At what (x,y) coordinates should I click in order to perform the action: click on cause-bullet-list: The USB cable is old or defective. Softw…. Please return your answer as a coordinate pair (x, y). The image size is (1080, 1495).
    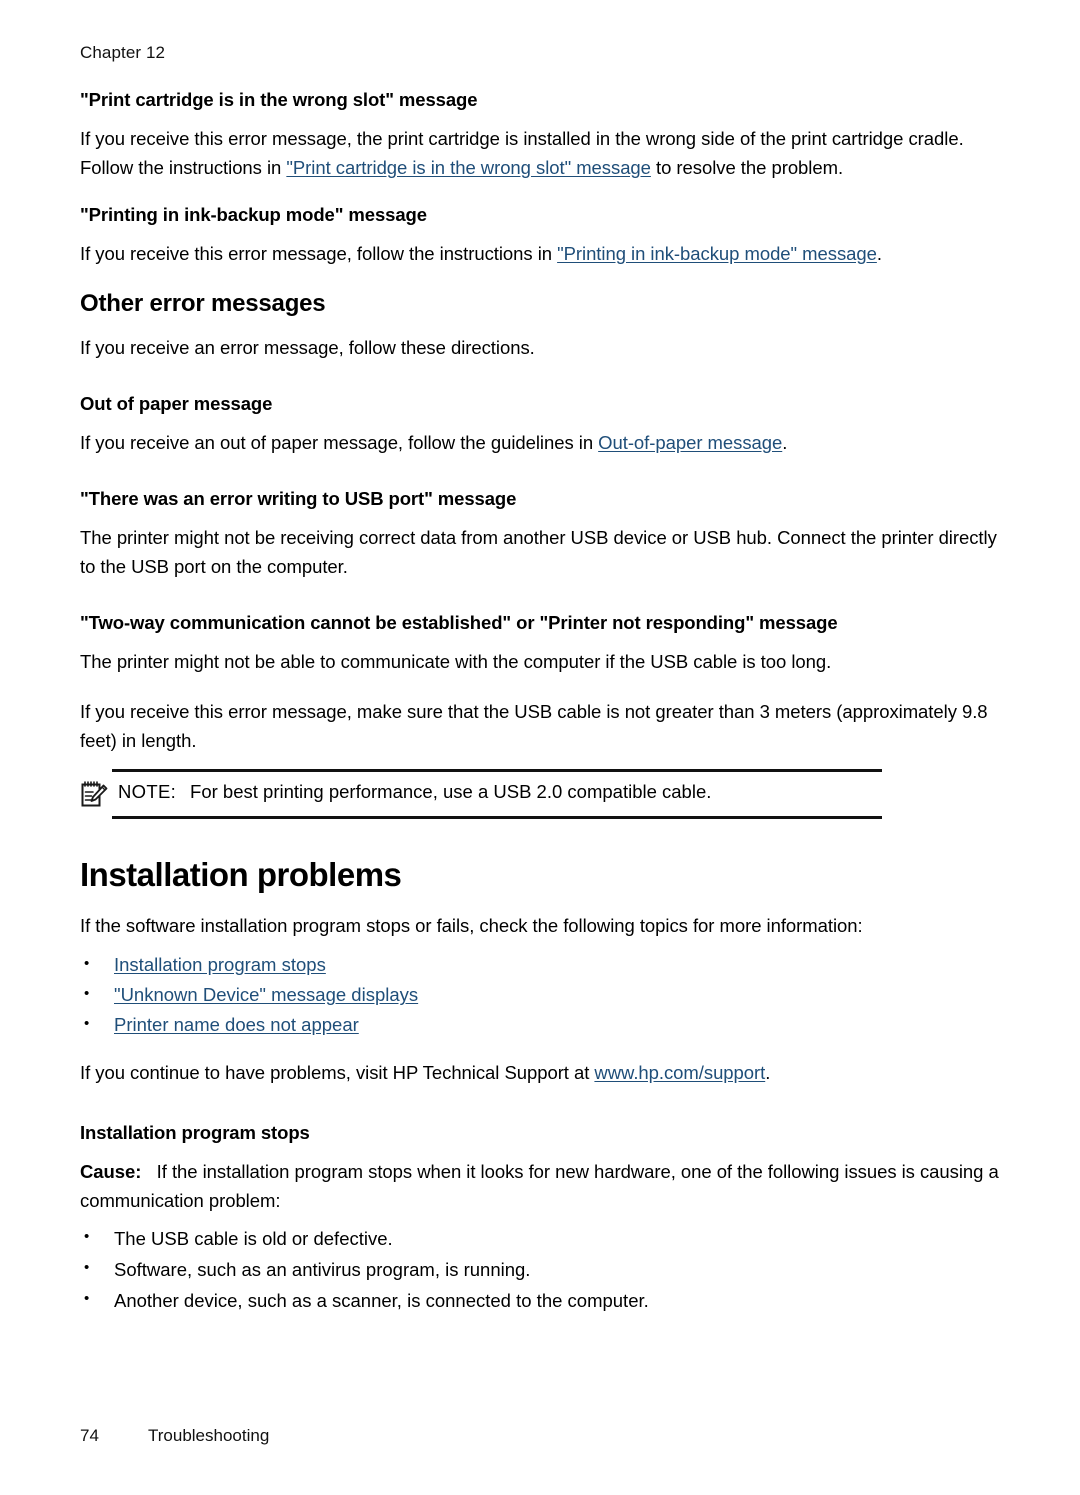
    Looking at the image, I should click on (540, 1269).